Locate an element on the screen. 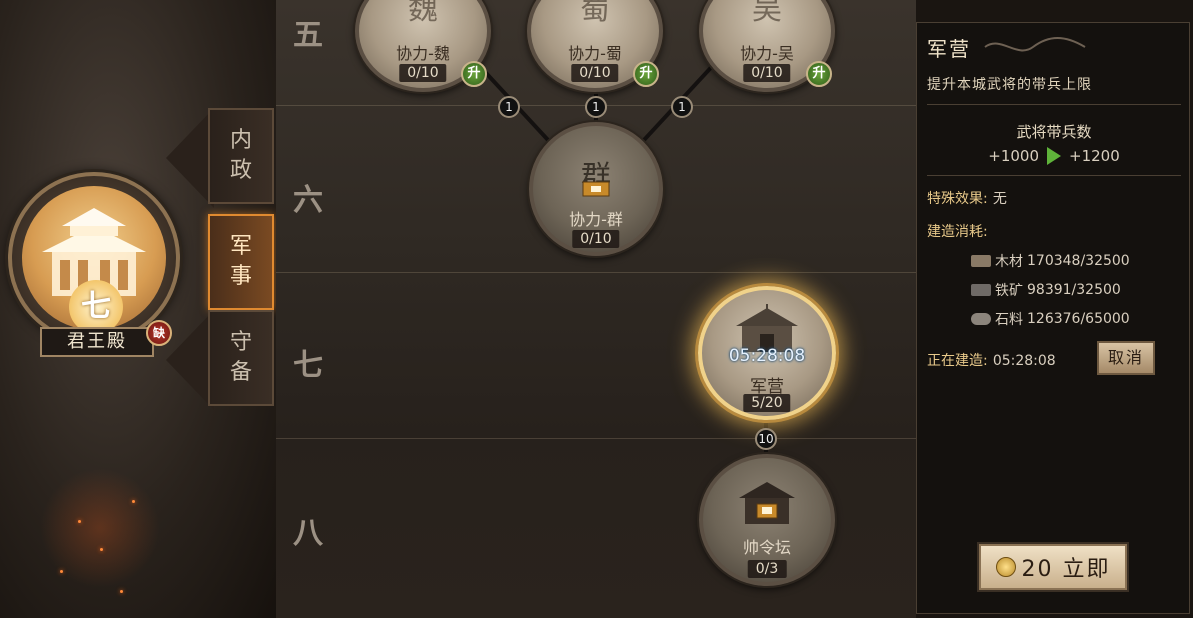 The image size is (1193, 618). node-count: 0/3 is located at coordinates (767, 569).